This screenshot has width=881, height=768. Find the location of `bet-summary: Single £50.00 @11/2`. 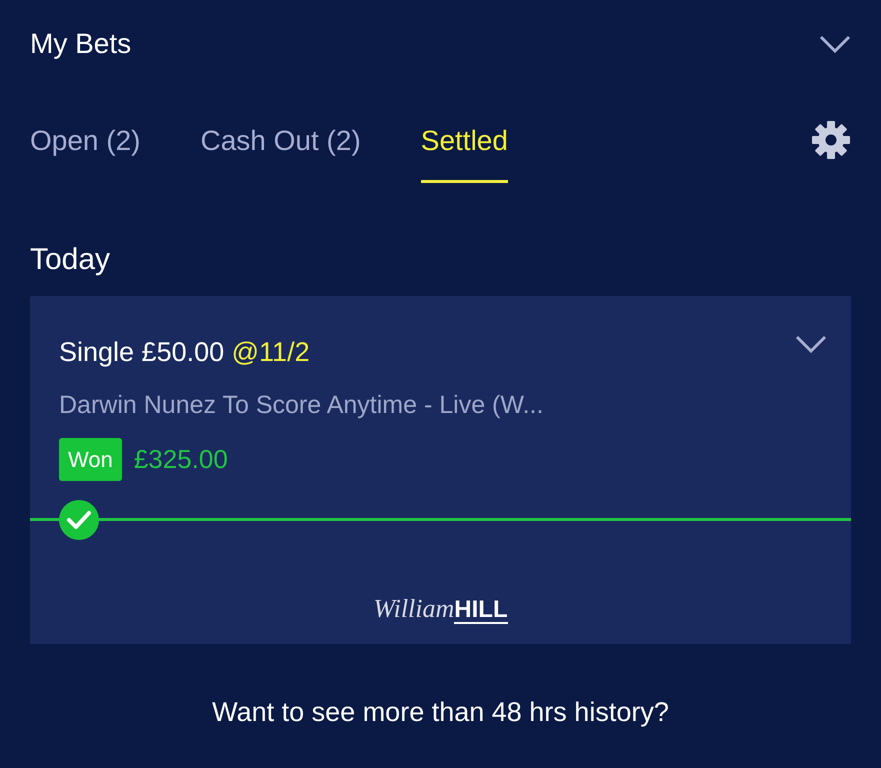

bet-summary: Single £50.00 @11/2 is located at coordinates (184, 352).